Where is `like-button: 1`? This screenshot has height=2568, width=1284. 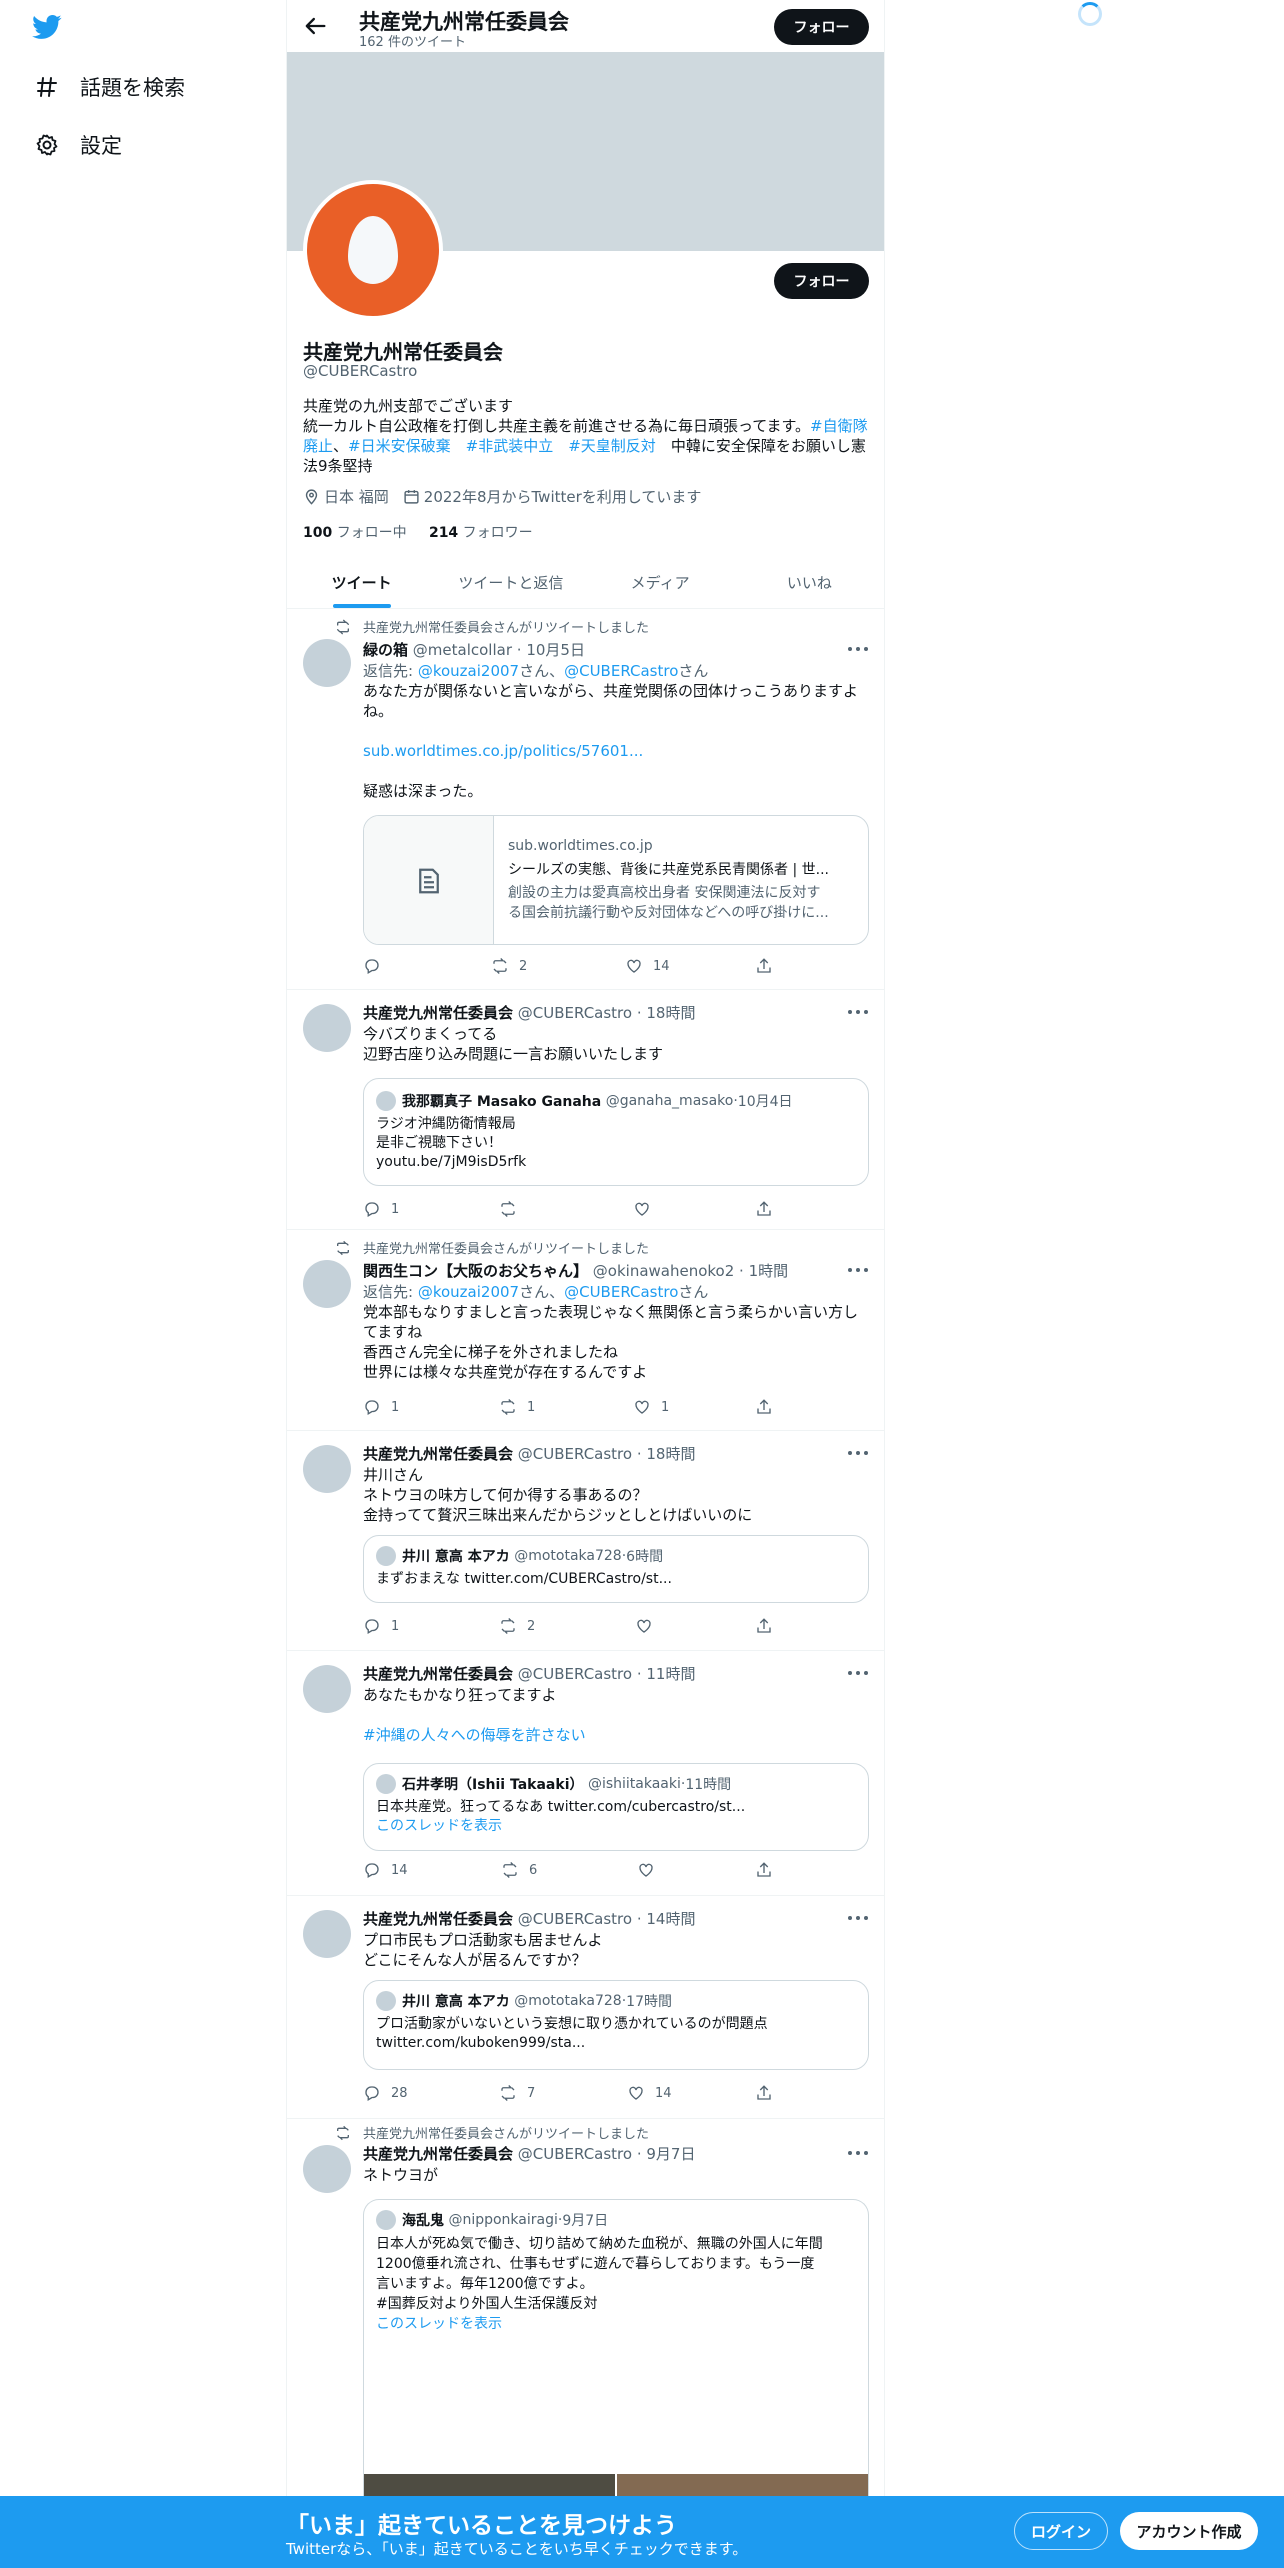
like-button: 1 is located at coordinates (651, 1407).